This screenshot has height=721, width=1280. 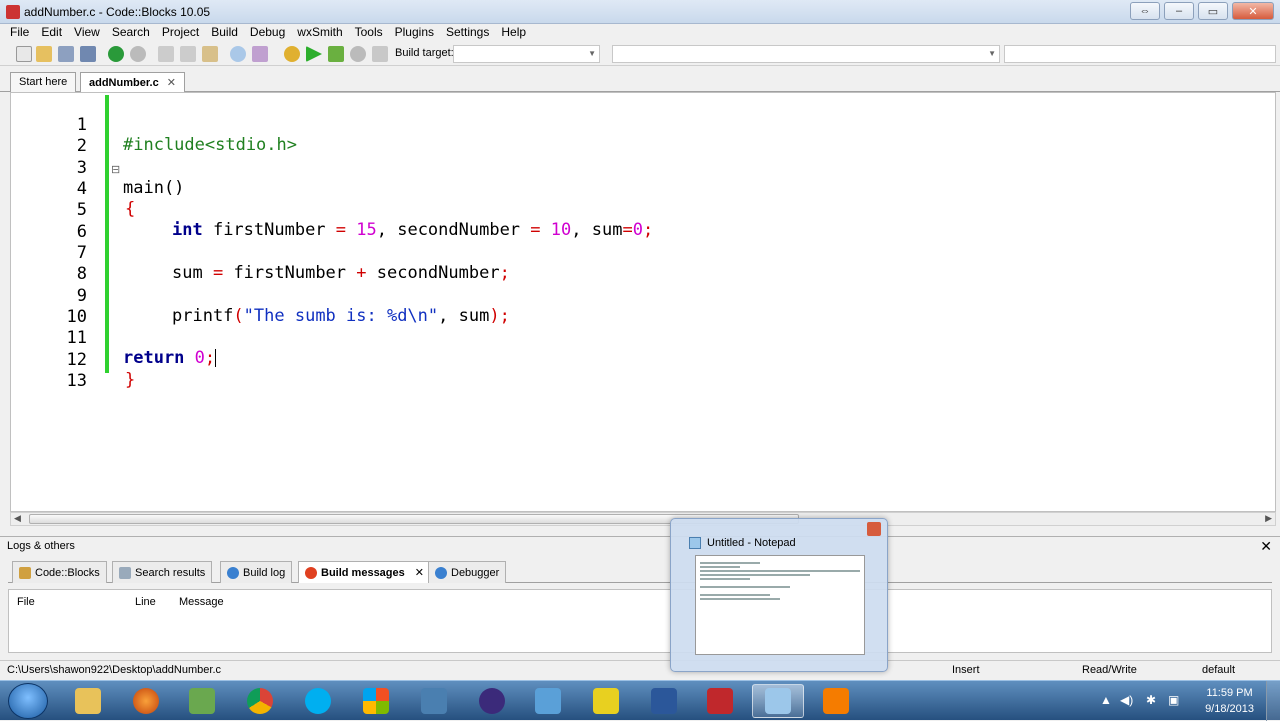 I want to click on horizontal-scrollbar: ◀ ▶, so click(x=643, y=519).